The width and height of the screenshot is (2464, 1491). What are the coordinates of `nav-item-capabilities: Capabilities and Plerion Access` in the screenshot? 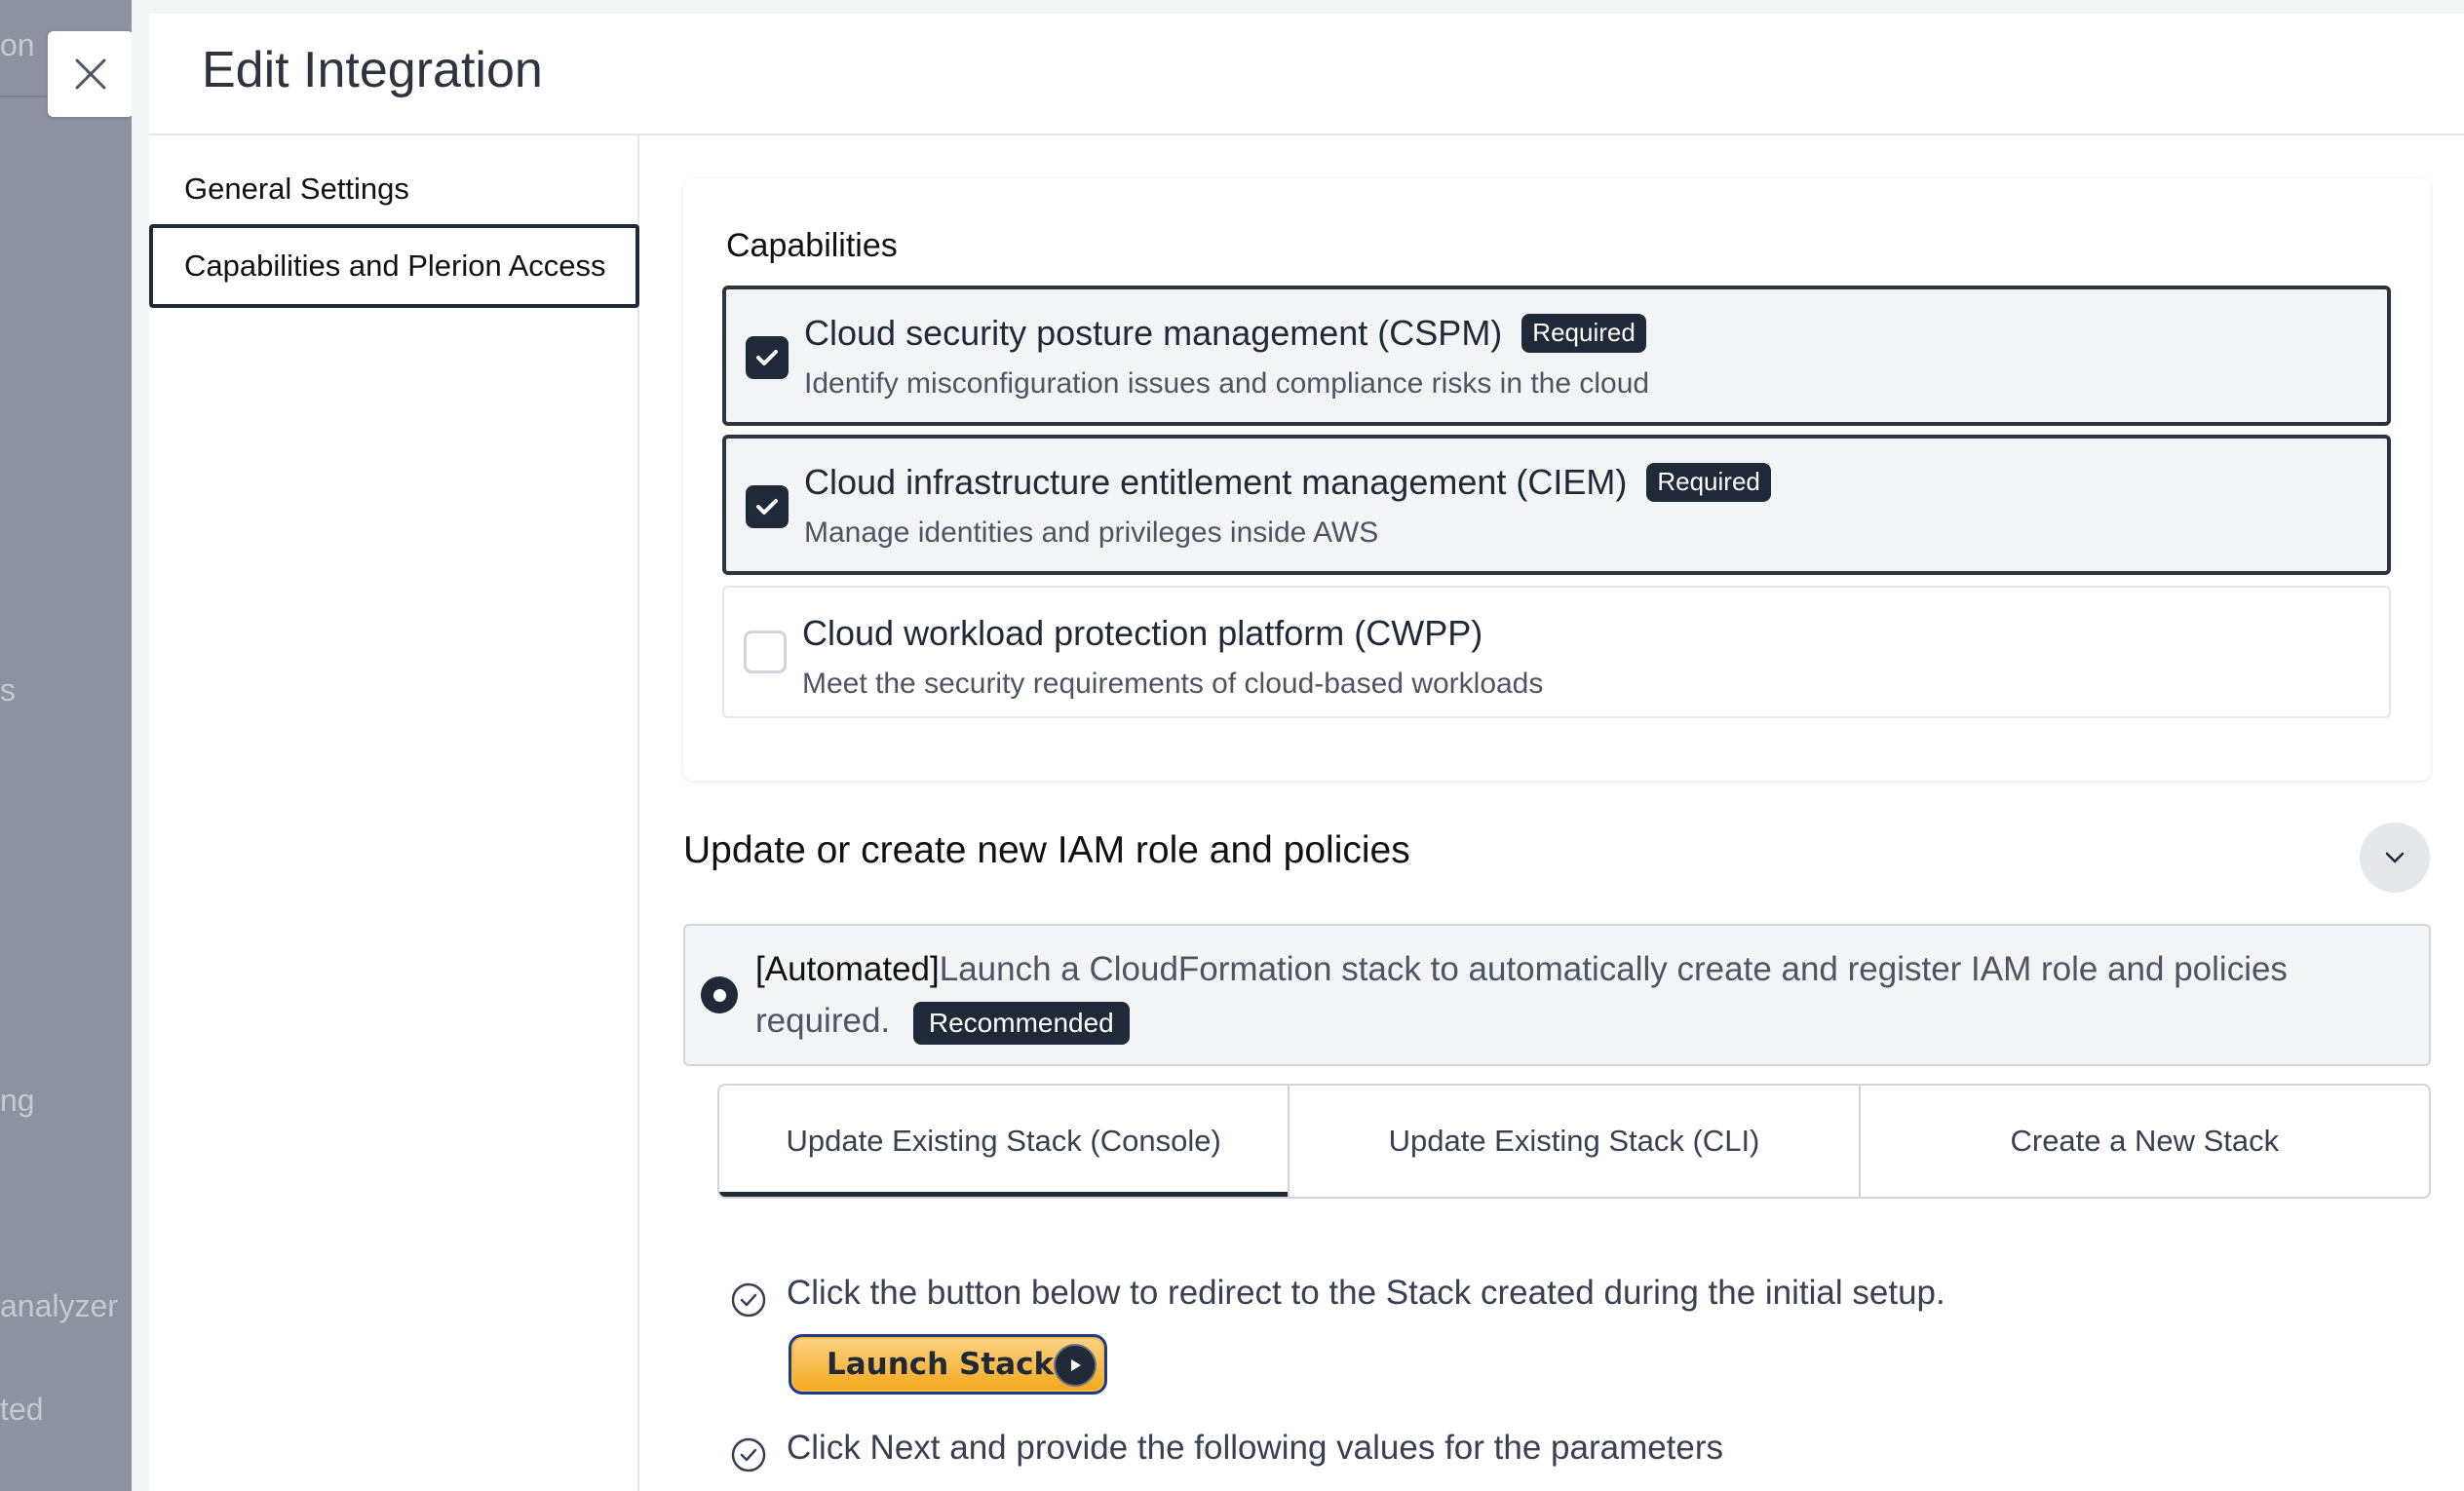 It's located at (394, 266).